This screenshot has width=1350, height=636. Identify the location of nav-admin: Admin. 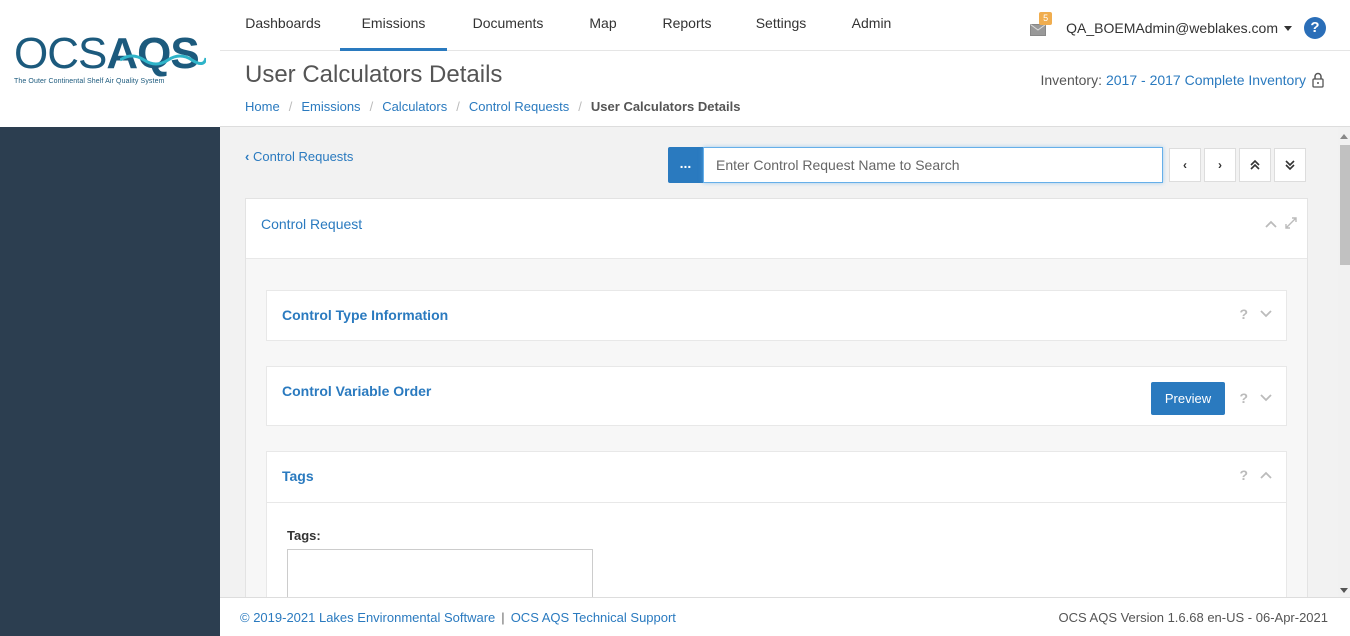
(871, 25).